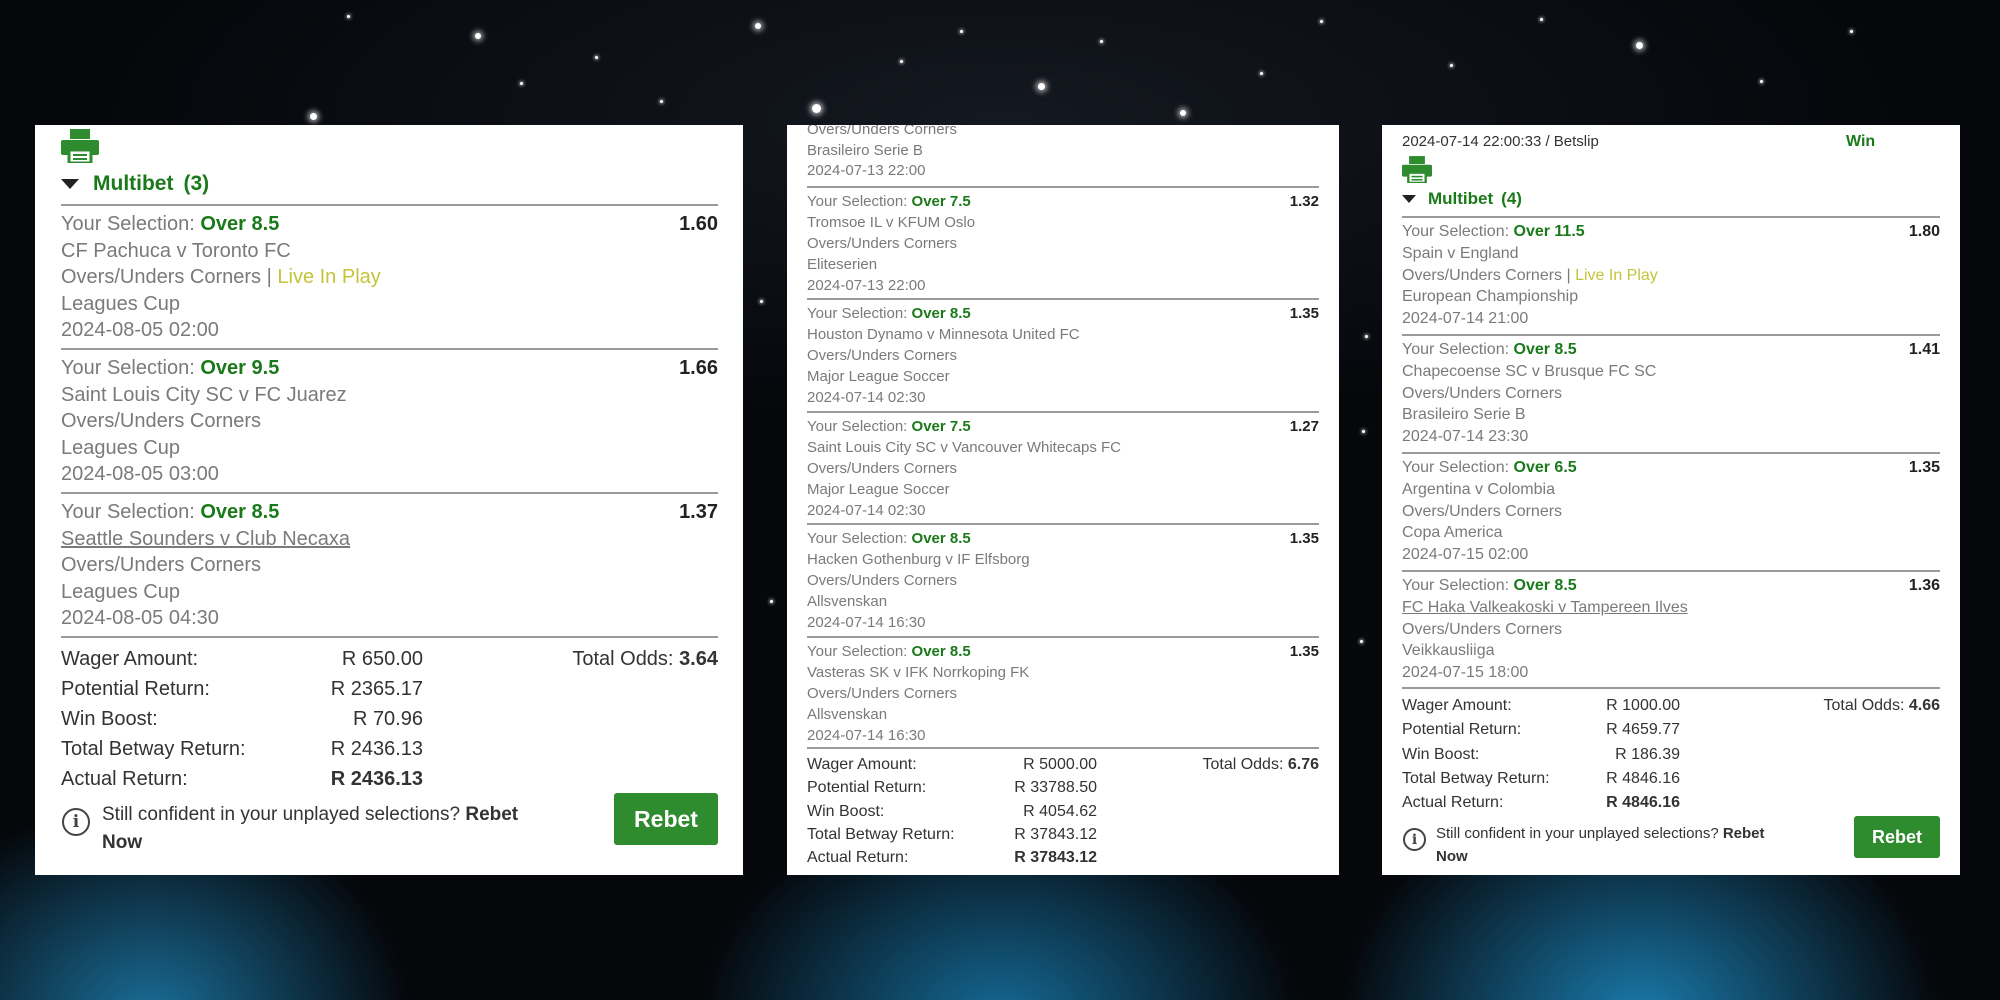  Describe the element at coordinates (1055, 858) in the screenshot. I see `actual-return-value: R 37843.12` at that location.